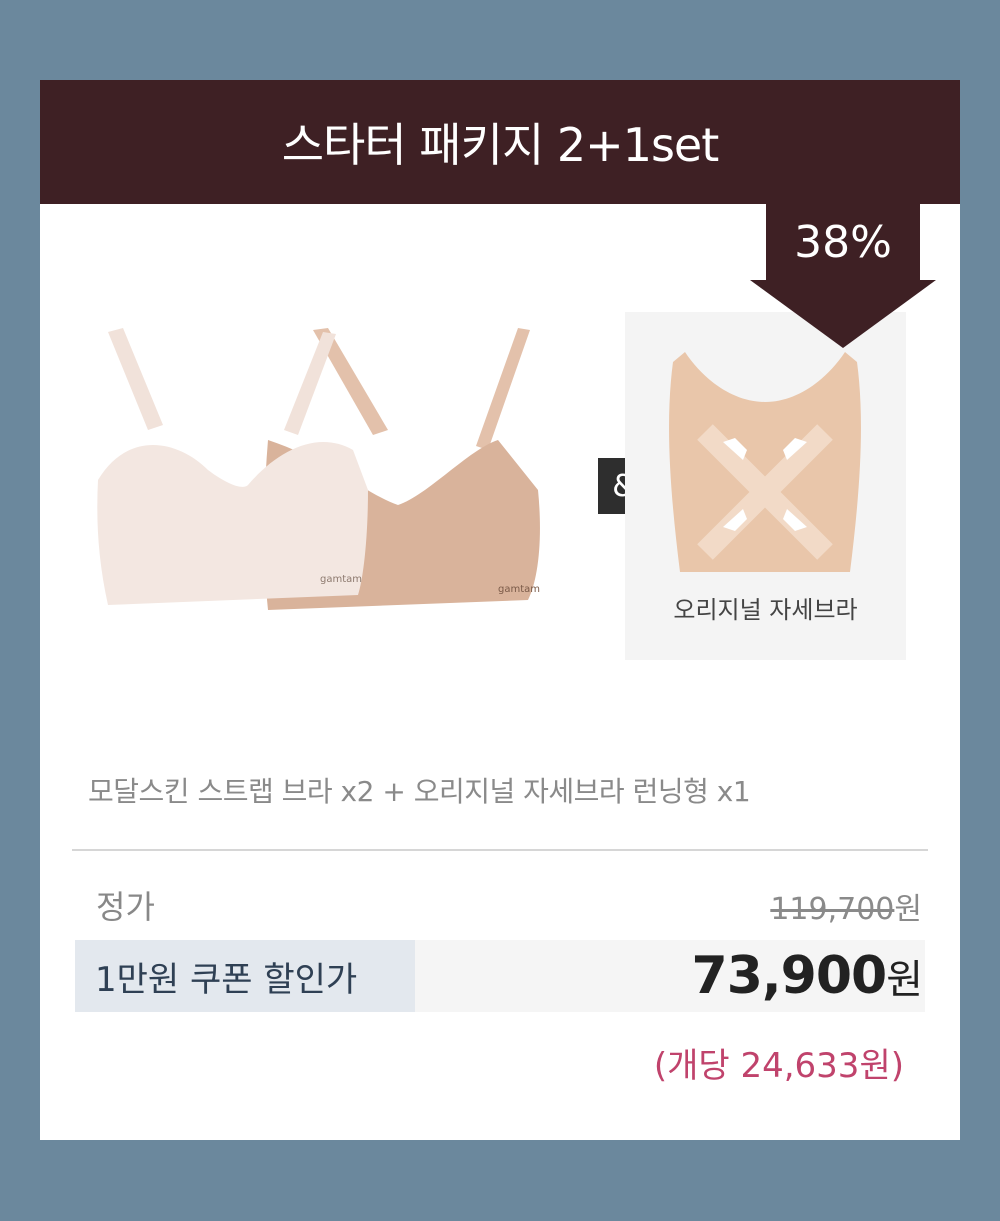 Image resolution: width=1000 pixels, height=1221 pixels. I want to click on divider, so click(500, 850).